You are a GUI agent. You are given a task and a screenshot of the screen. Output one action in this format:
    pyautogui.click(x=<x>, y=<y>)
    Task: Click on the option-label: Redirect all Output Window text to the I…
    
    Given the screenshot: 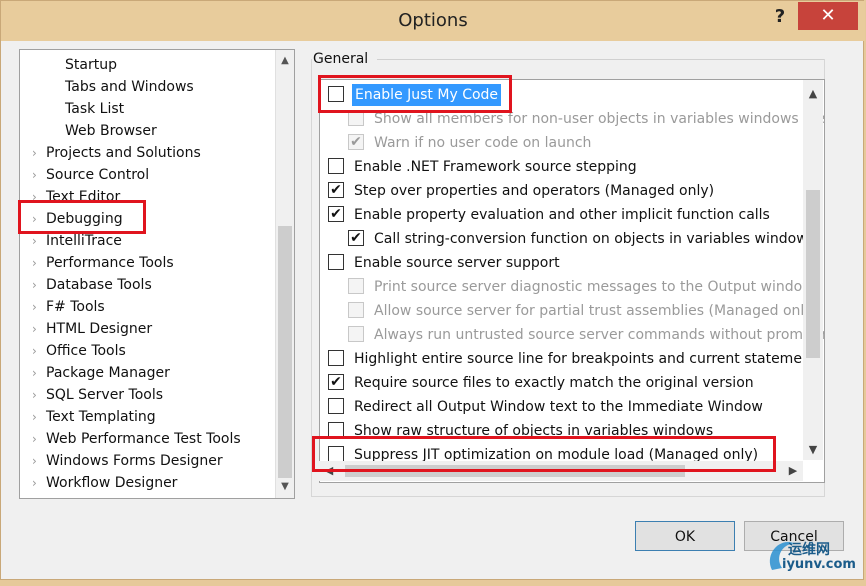 What is the action you would take?
    pyautogui.click(x=558, y=407)
    